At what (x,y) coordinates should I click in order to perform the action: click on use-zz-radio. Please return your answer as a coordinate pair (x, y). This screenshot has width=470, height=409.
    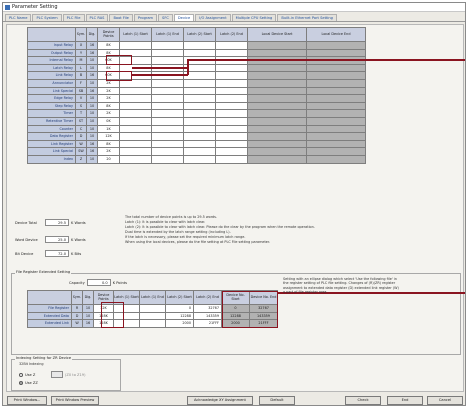
    Looking at the image, I should click on (21, 383).